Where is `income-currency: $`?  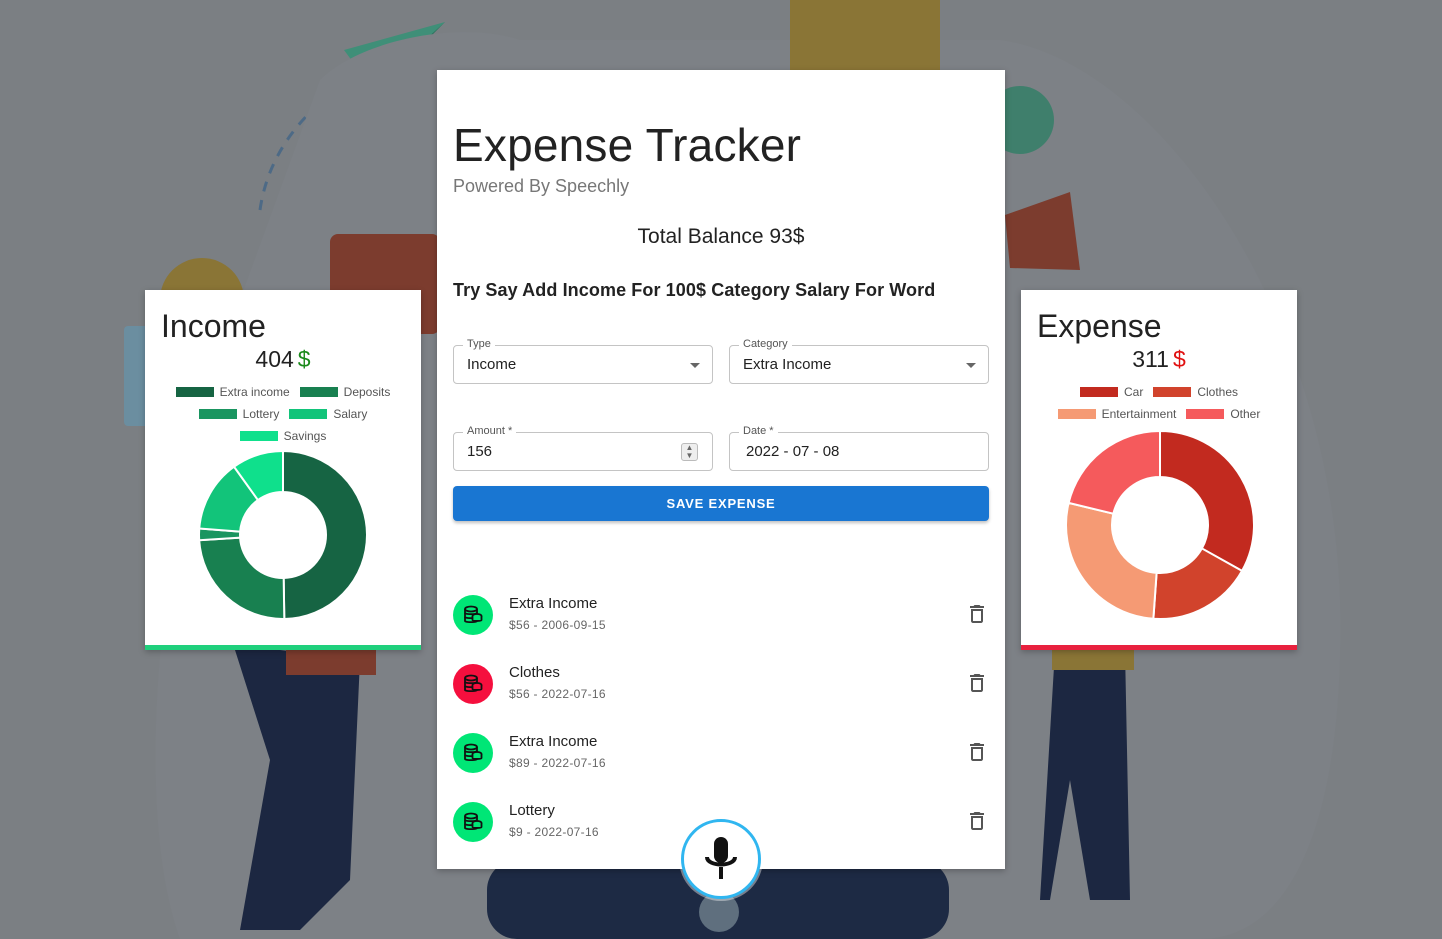
income-currency: $ is located at coordinates (304, 359).